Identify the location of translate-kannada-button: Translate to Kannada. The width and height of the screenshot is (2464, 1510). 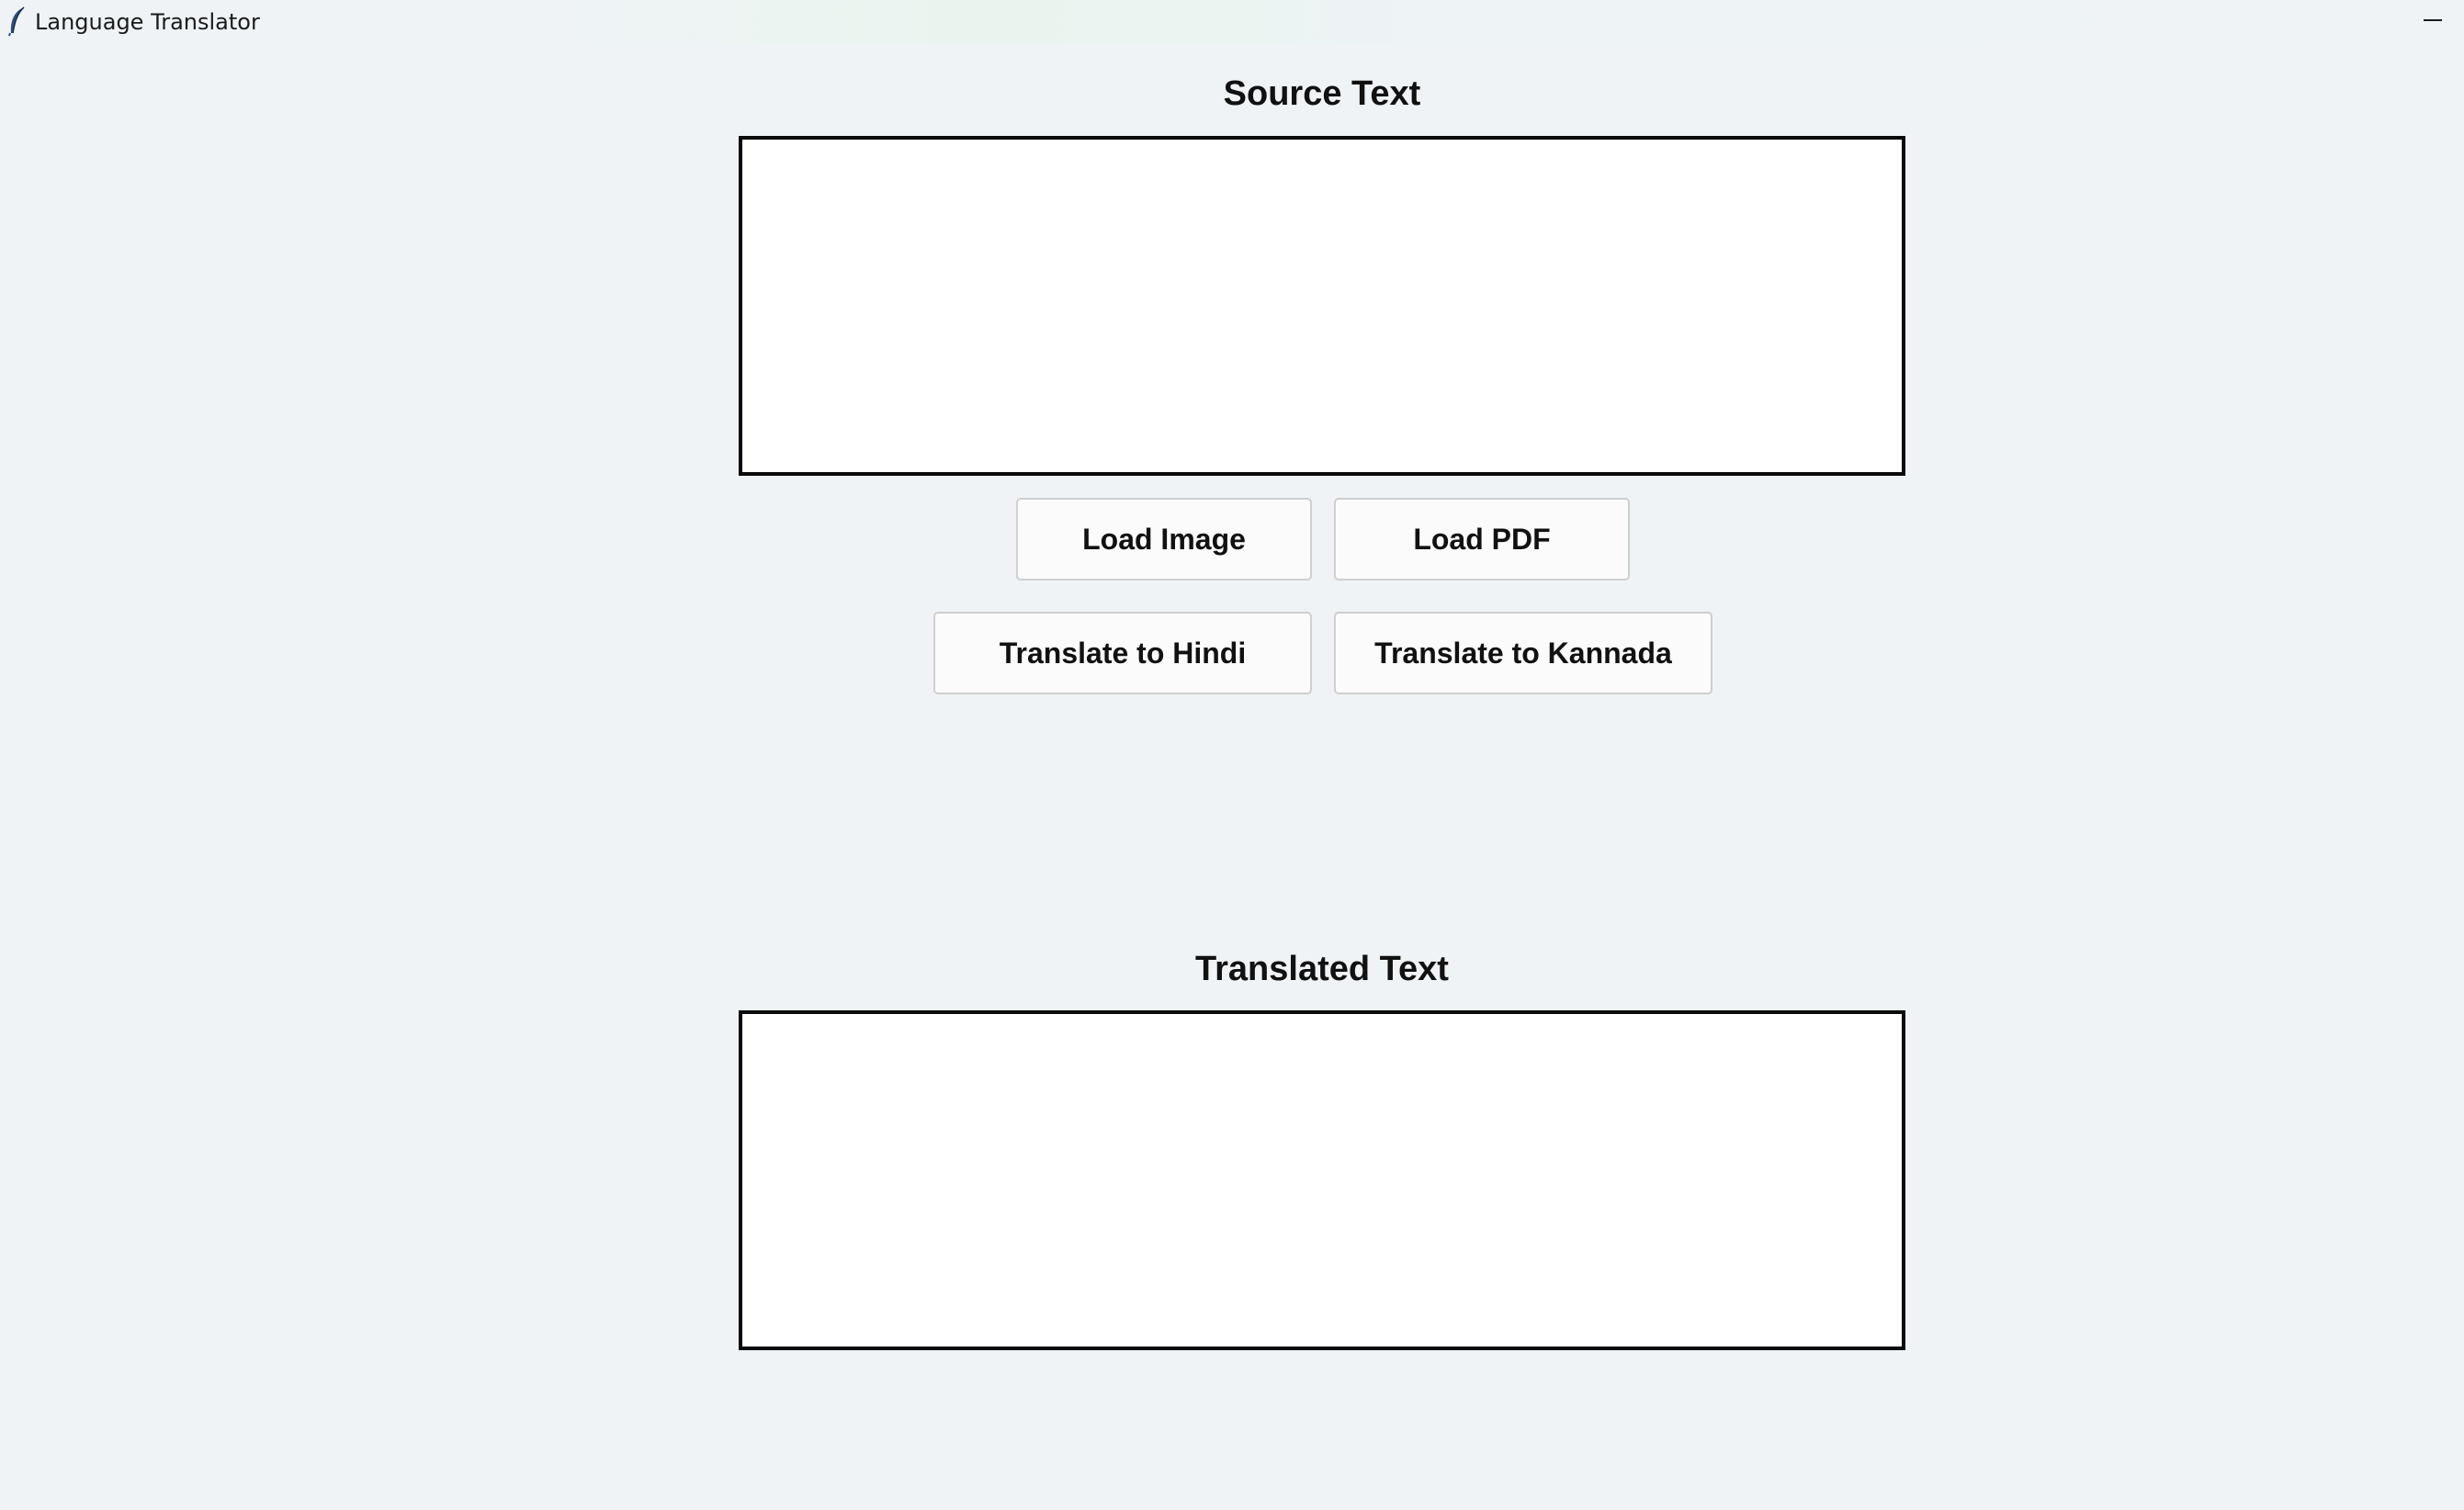
(1523, 653).